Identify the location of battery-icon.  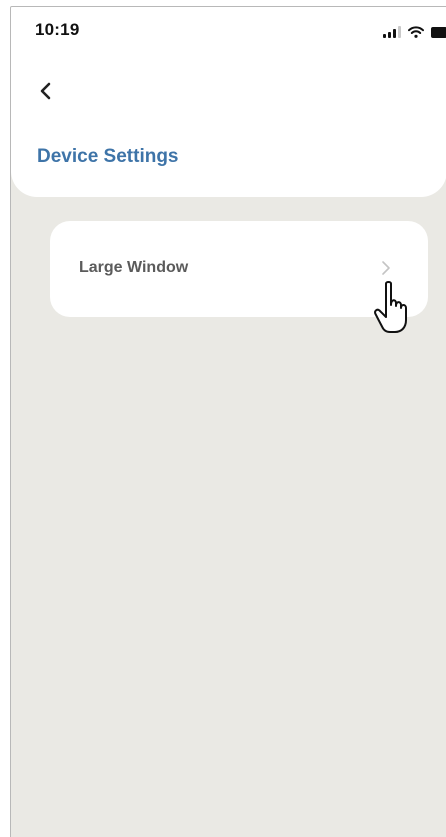
(438, 32).